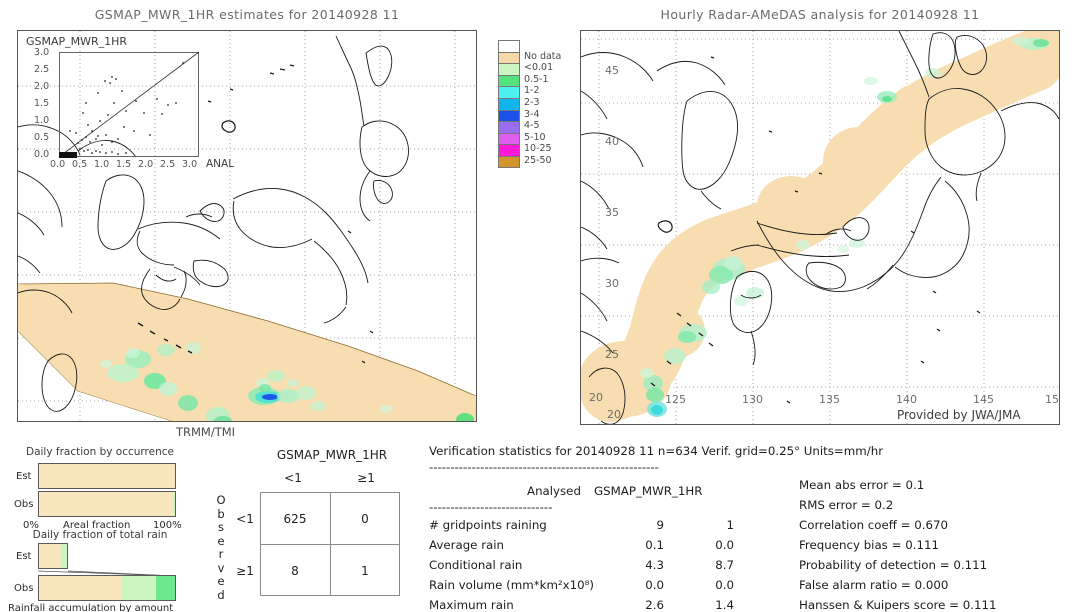 Image resolution: width=1080 pixels, height=612 pixels. What do you see at coordinates (532, 91) in the screenshot?
I see `legend-label: 1-2` at bounding box center [532, 91].